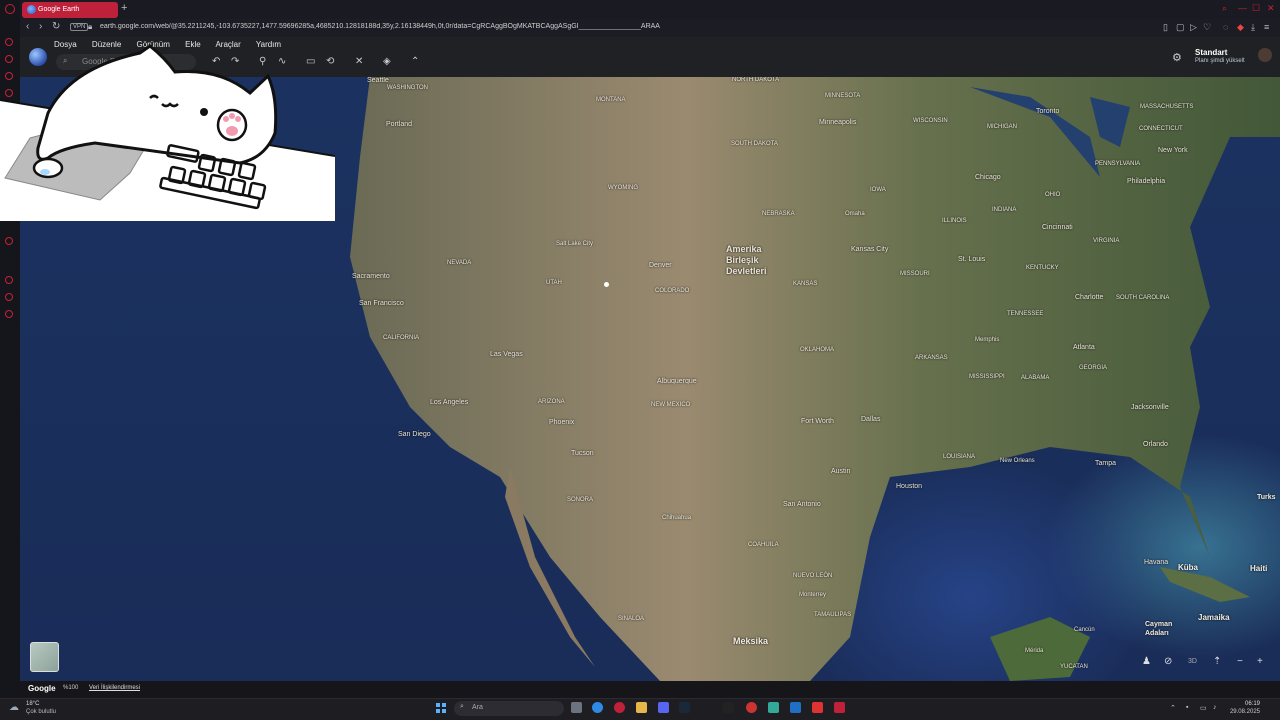 Image resolution: width=1280 pixels, height=720 pixels. Describe the element at coordinates (1214, 617) in the screenshot. I see `country-jamaica: Jamaika` at that location.